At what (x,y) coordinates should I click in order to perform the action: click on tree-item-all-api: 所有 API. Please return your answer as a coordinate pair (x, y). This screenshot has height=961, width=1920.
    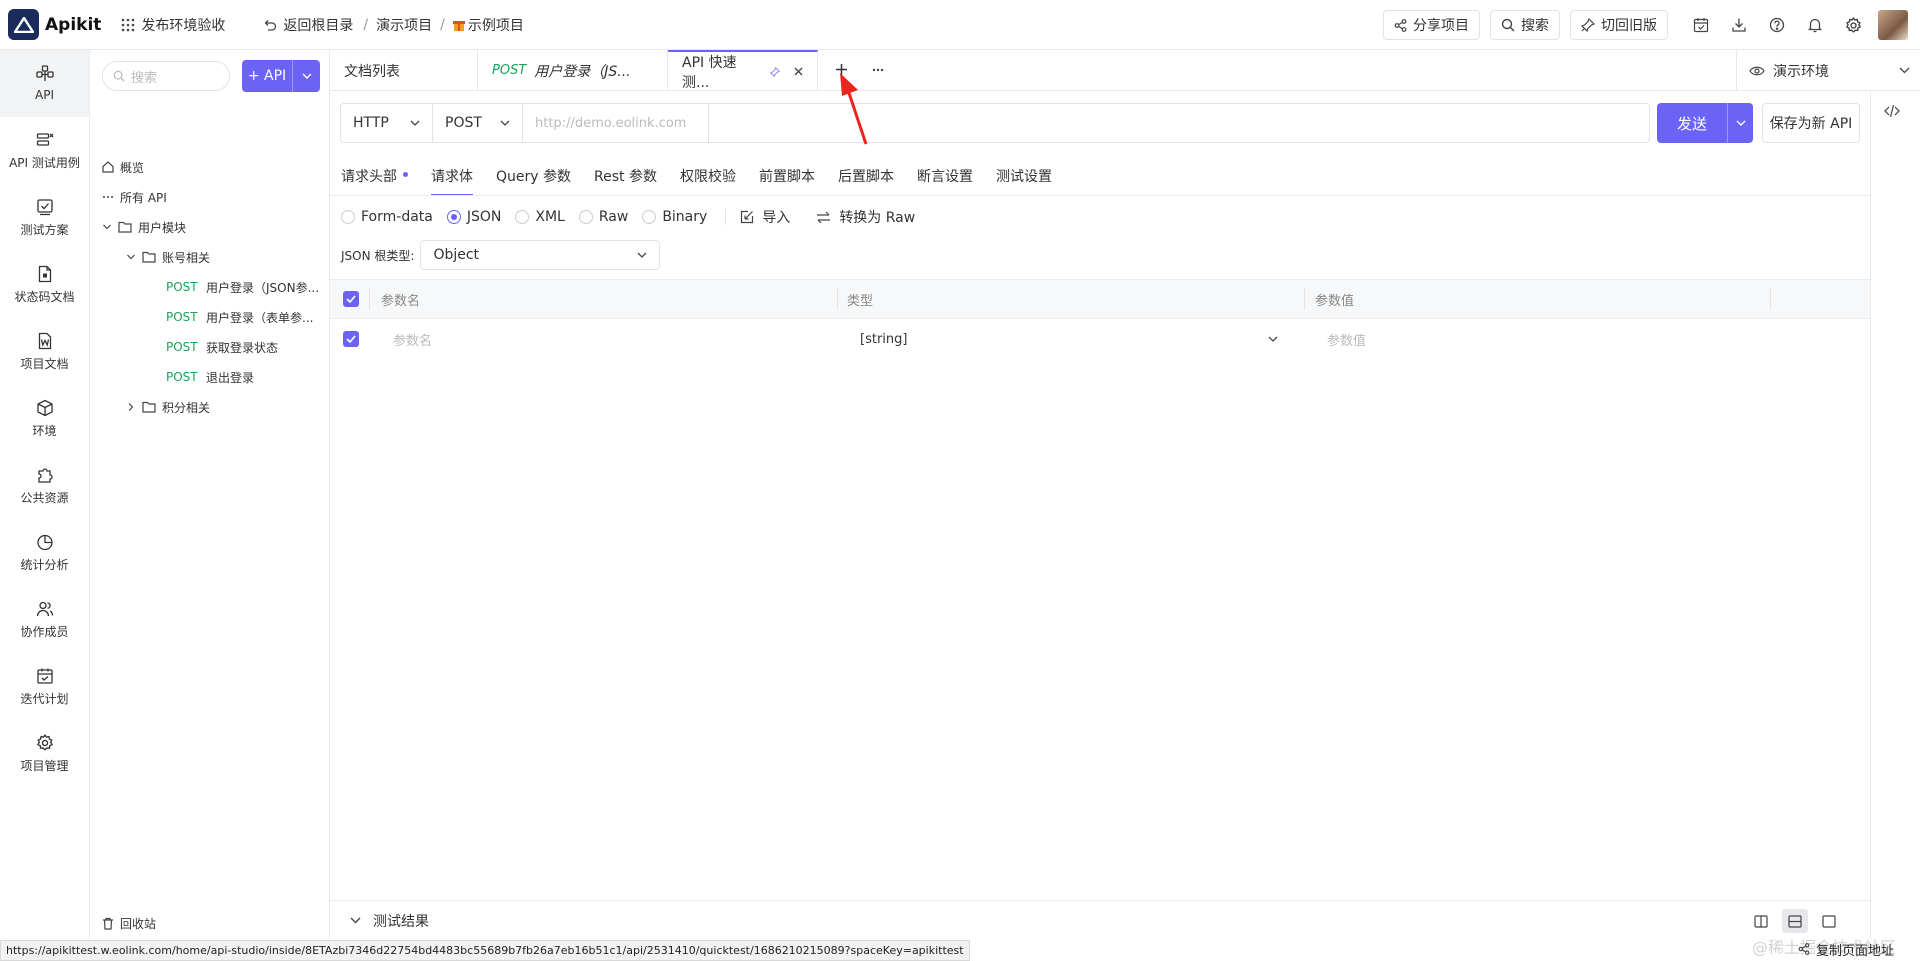
    Looking at the image, I should click on (134, 197).